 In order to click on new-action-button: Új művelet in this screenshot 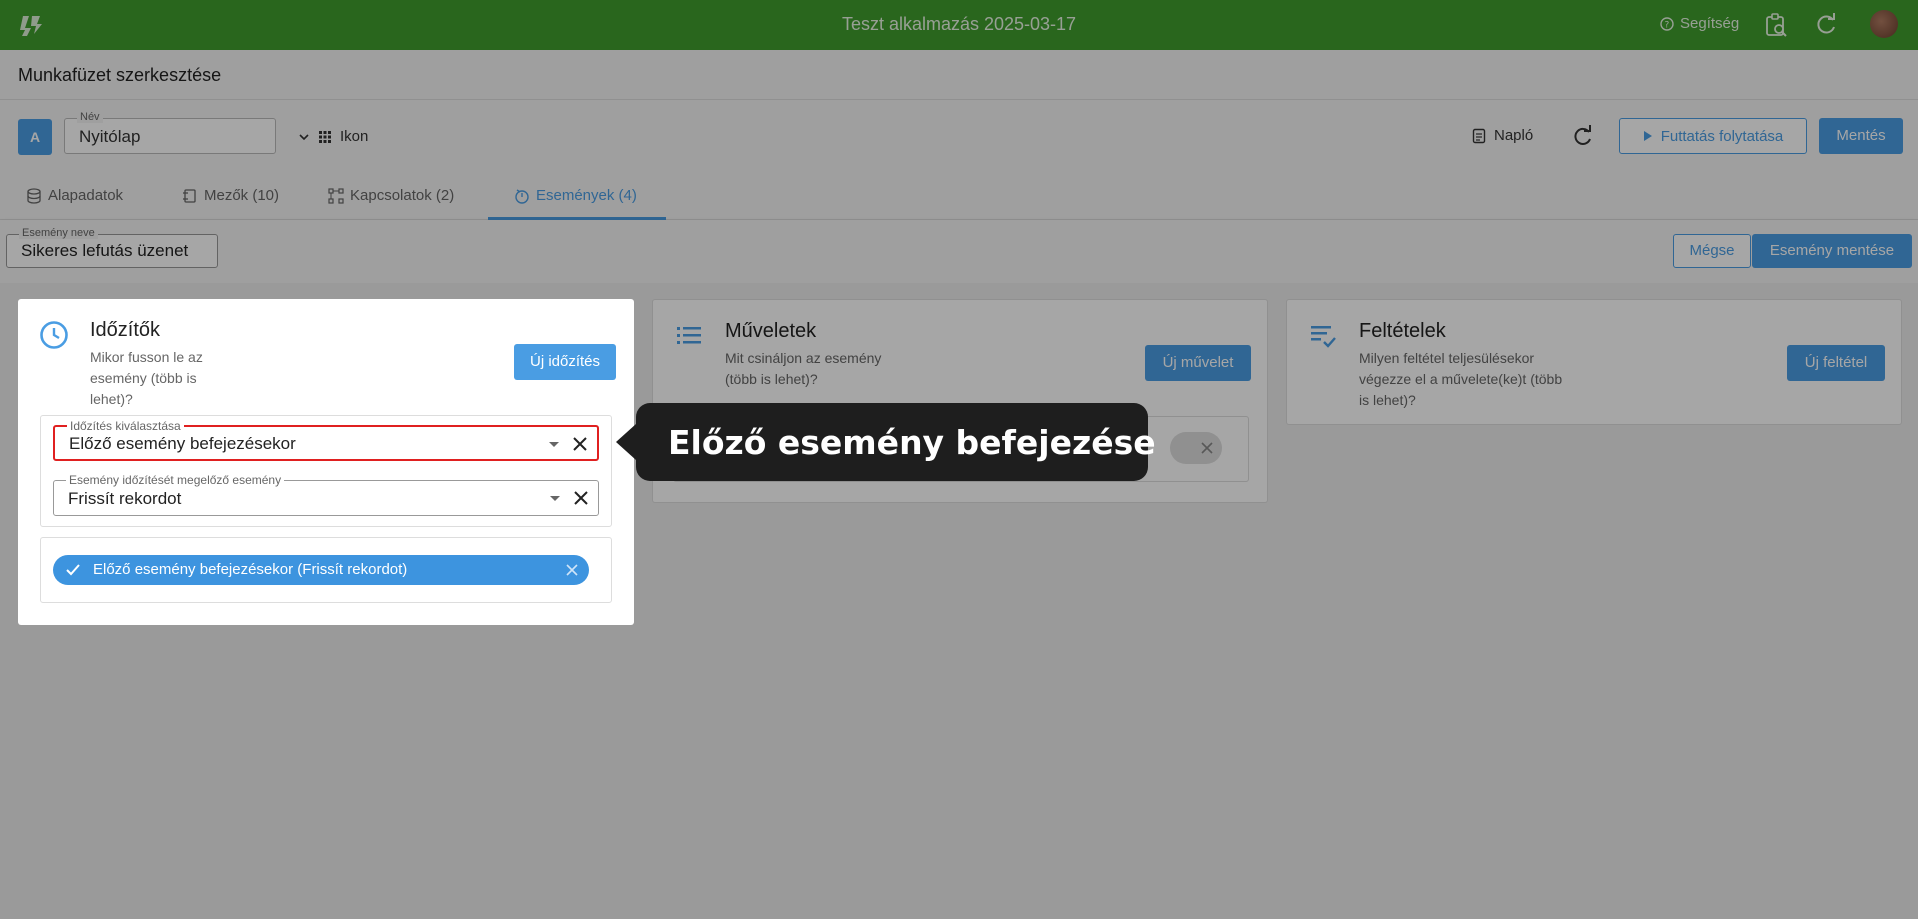, I will do `click(1198, 363)`.